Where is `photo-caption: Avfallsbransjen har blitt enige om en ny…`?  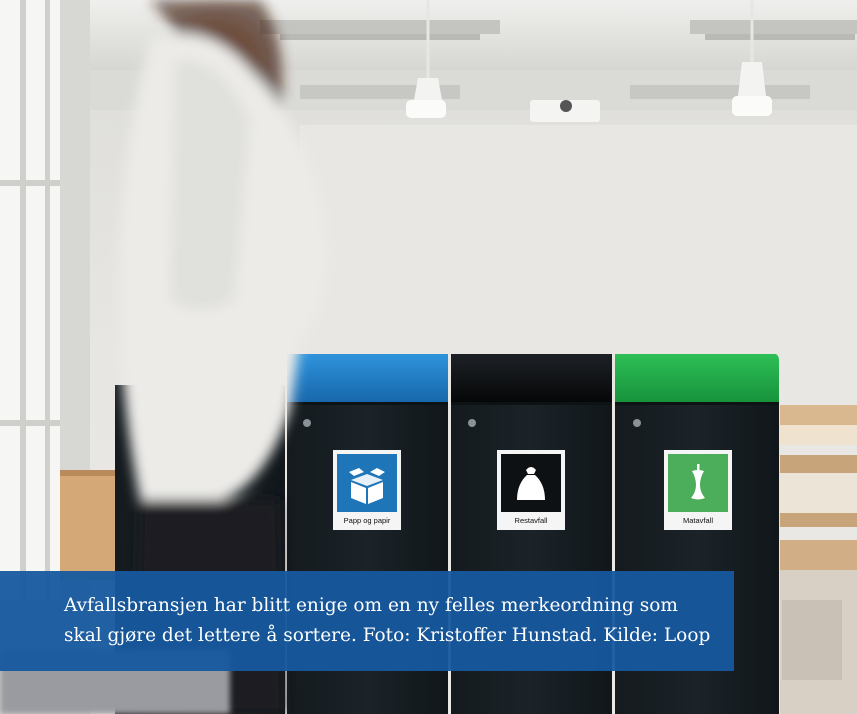
photo-caption: Avfallsbransjen har blitt enige om en ny… is located at coordinates (367, 621).